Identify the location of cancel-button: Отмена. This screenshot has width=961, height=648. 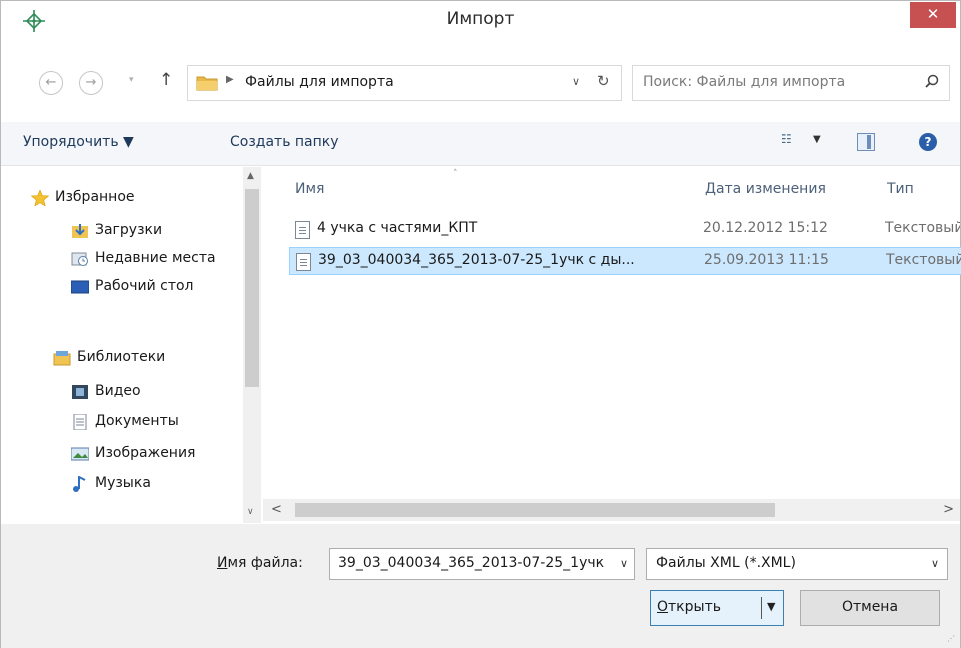
(870, 608).